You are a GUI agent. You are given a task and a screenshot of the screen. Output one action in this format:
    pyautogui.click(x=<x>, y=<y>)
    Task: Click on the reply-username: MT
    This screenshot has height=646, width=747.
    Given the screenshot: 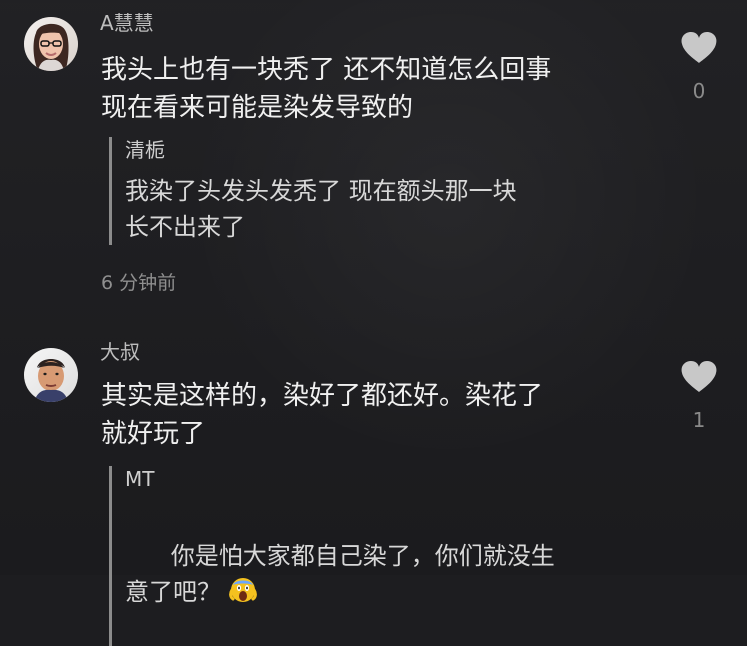 What is the action you would take?
    pyautogui.click(x=395, y=479)
    